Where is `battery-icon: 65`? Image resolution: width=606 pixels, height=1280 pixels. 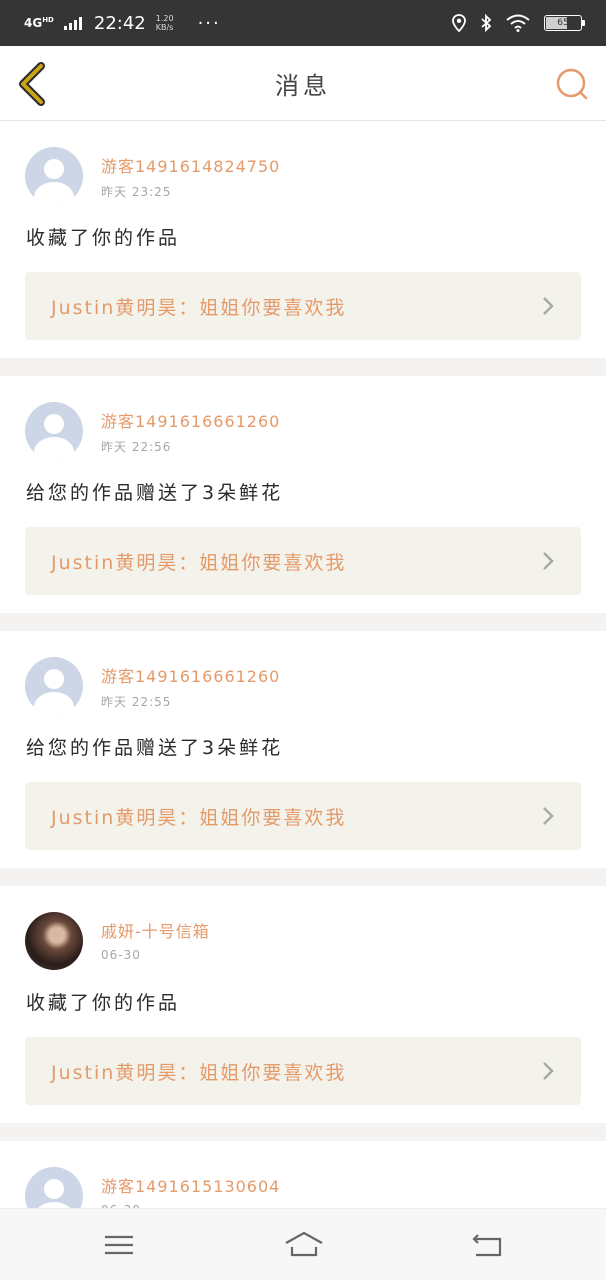 battery-icon: 65 is located at coordinates (564, 23).